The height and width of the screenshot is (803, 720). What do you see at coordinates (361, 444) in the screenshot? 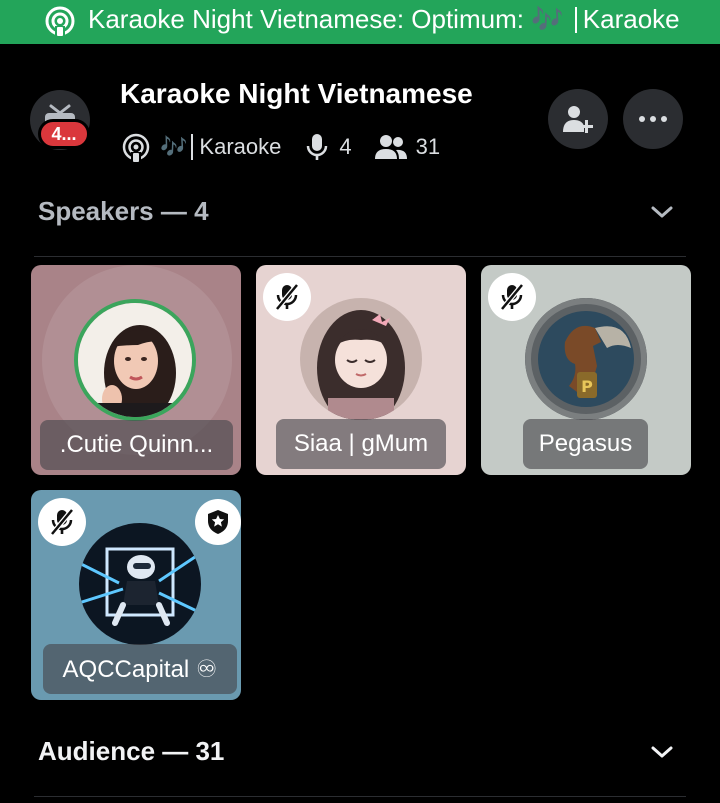
I see `speaker-name: Siaa | gMum` at bounding box center [361, 444].